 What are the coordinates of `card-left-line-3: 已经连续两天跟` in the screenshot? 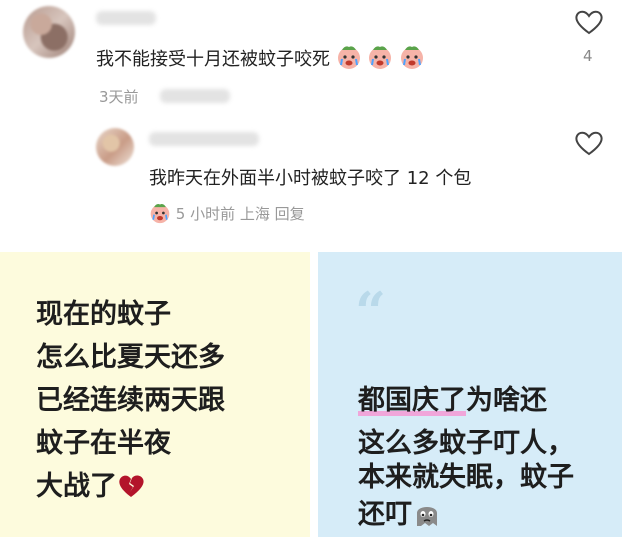 It's located at (130, 400).